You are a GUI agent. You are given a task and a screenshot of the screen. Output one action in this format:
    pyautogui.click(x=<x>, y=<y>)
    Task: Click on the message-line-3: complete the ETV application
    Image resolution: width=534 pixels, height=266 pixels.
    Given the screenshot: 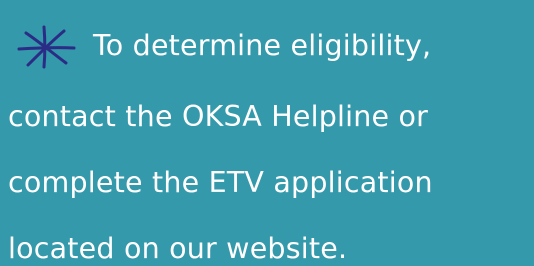 What is the action you would take?
    pyautogui.click(x=220, y=182)
    